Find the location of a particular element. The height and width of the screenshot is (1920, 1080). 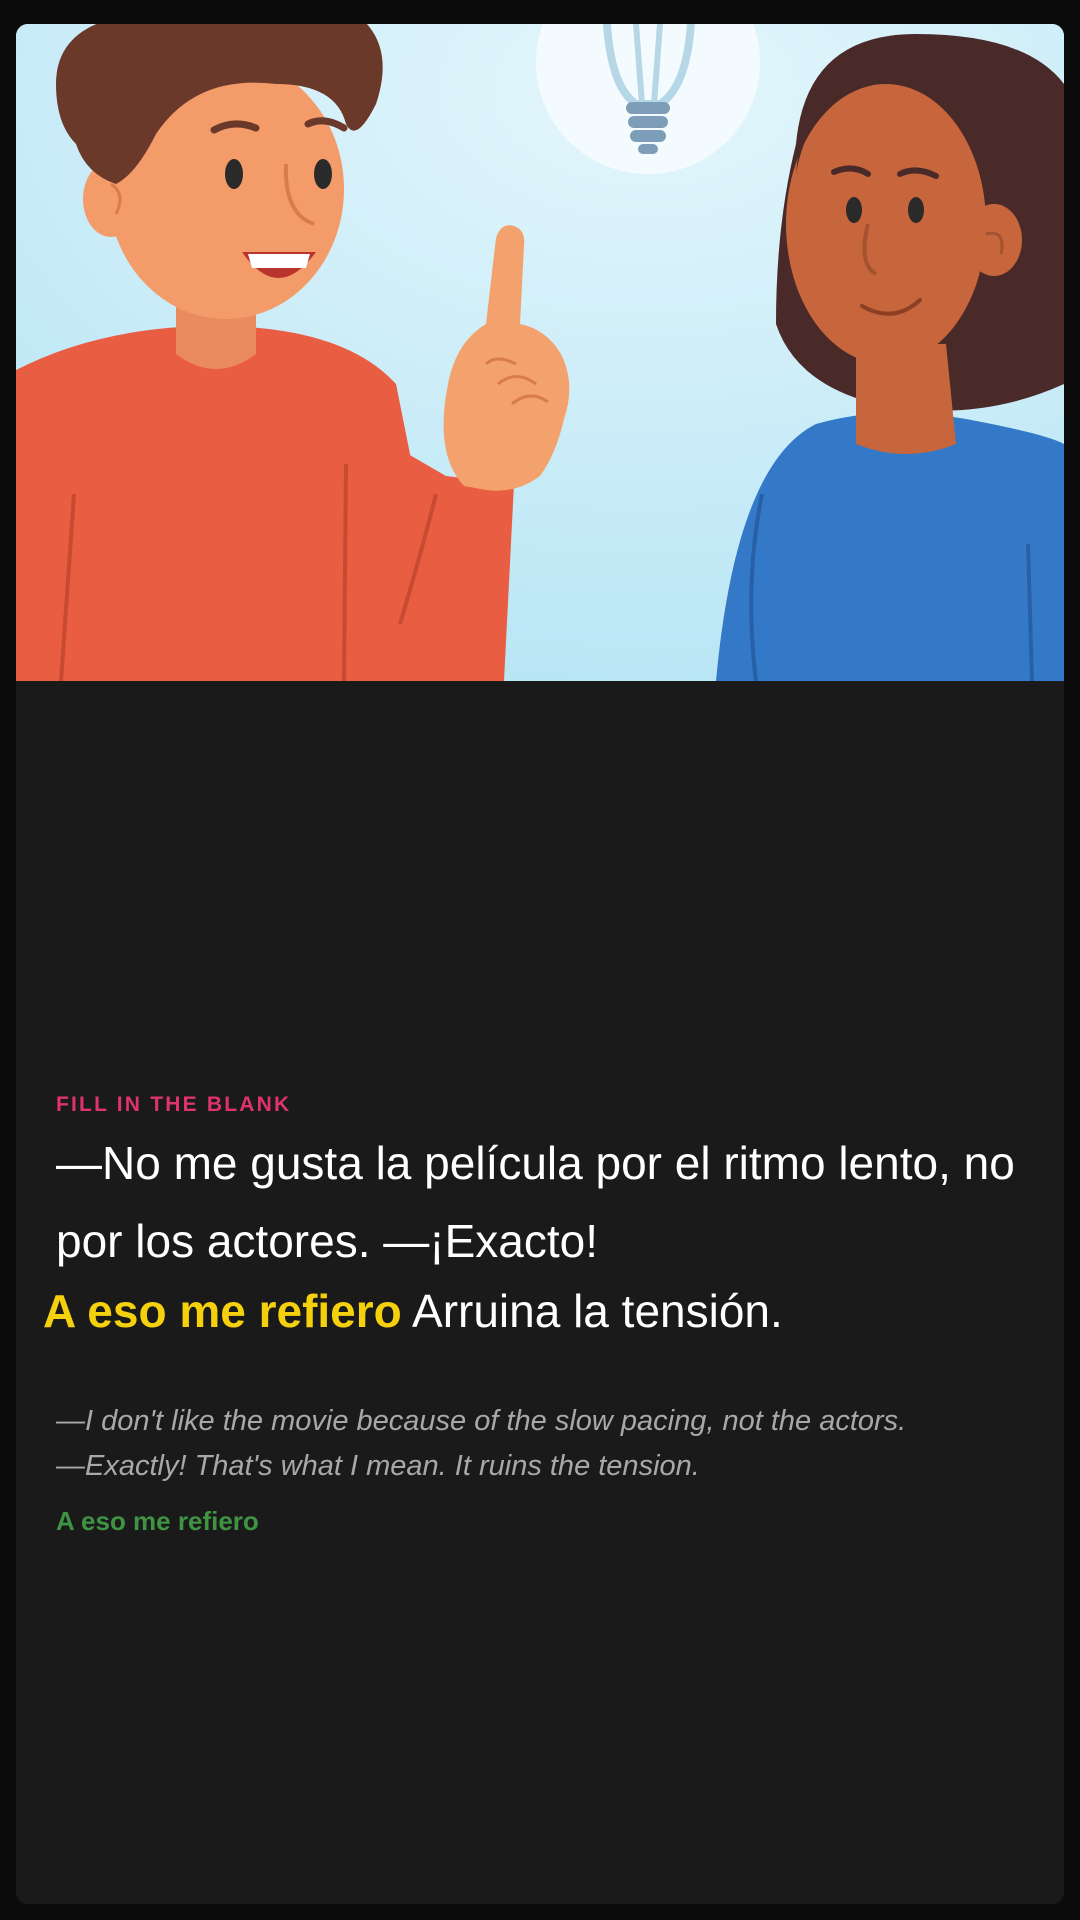

filled-blank: A eso me refiero is located at coordinates (222, 1311).